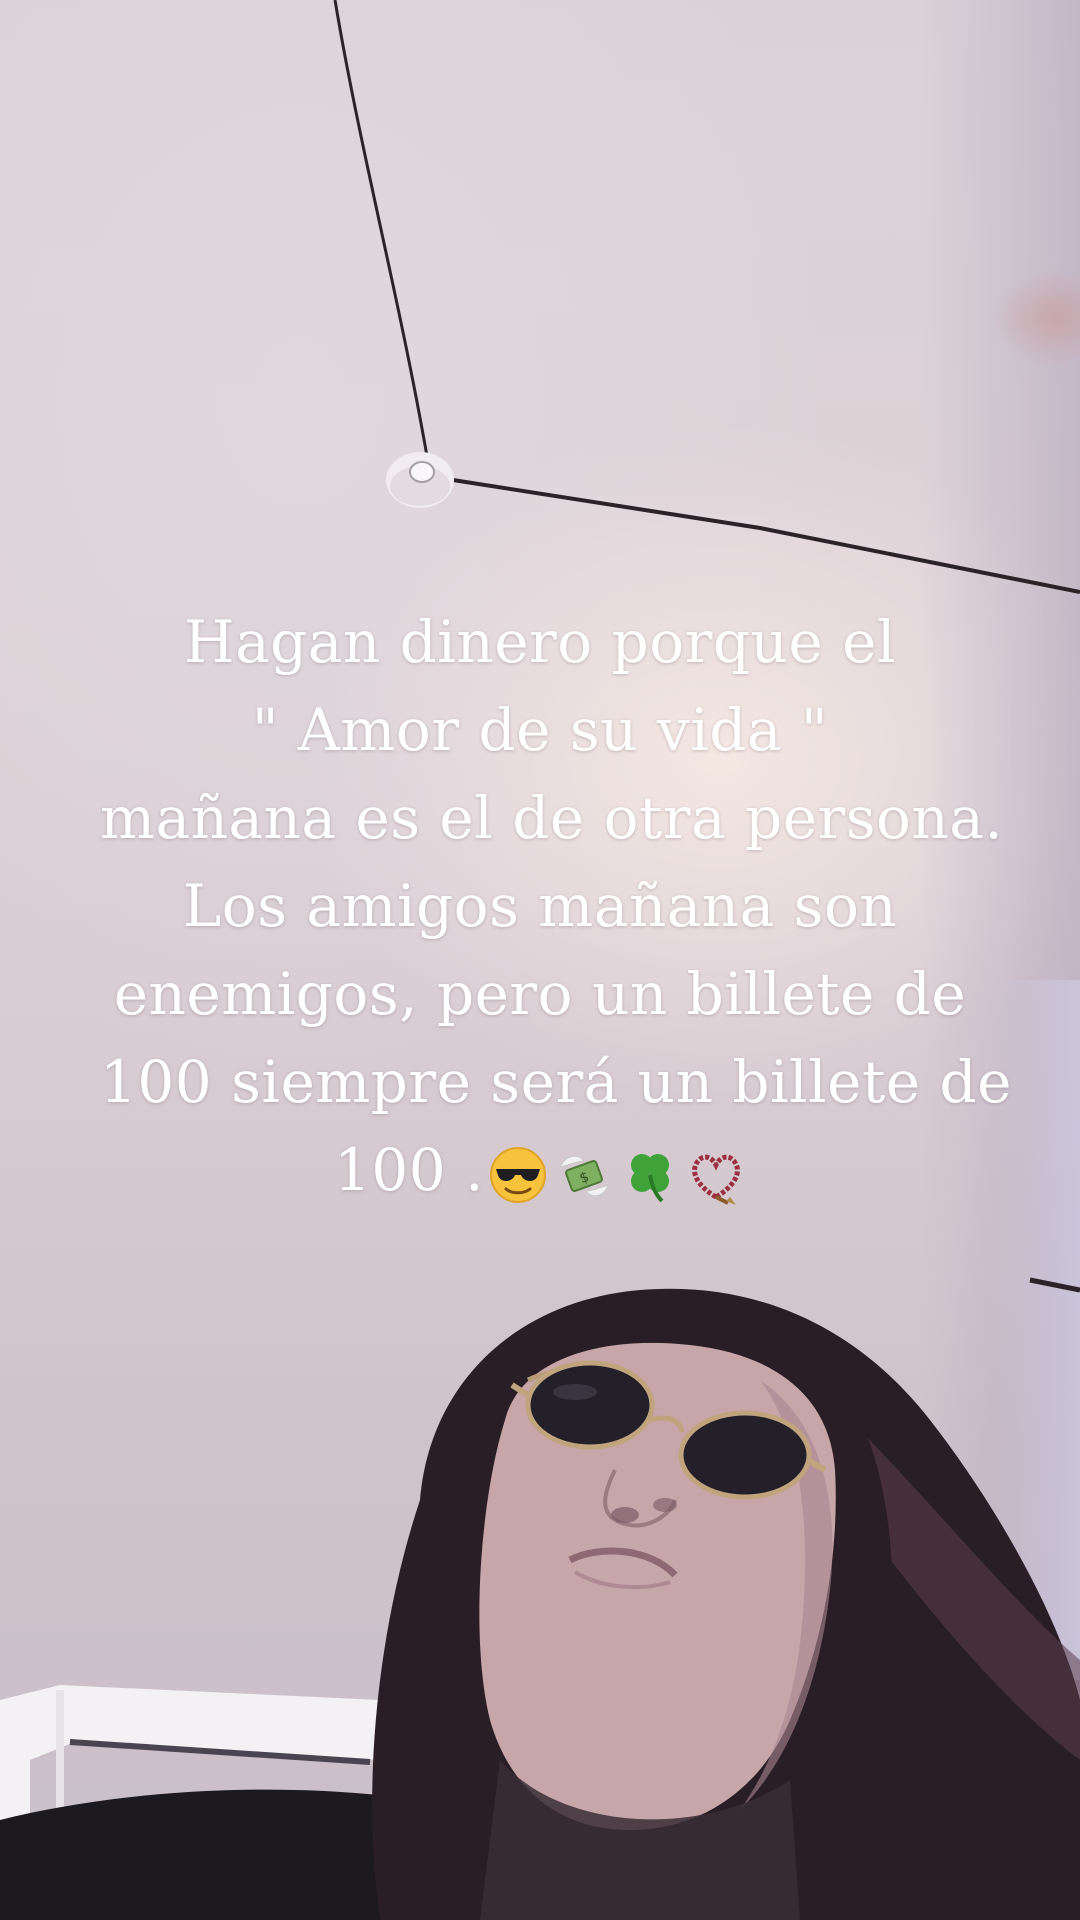  What do you see at coordinates (584, 1176) in the screenshot?
I see `money-with-wings-icon: $` at bounding box center [584, 1176].